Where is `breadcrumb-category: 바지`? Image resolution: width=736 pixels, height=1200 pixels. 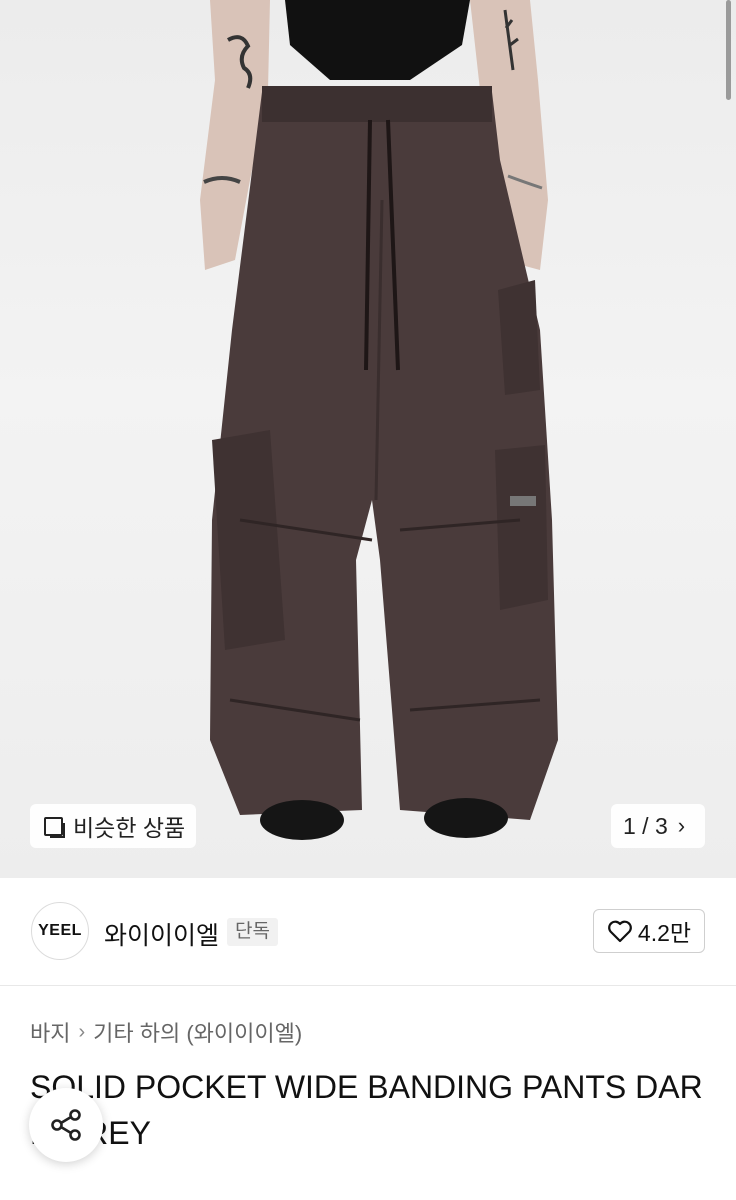 breadcrumb-category: 바지 is located at coordinates (50, 1032).